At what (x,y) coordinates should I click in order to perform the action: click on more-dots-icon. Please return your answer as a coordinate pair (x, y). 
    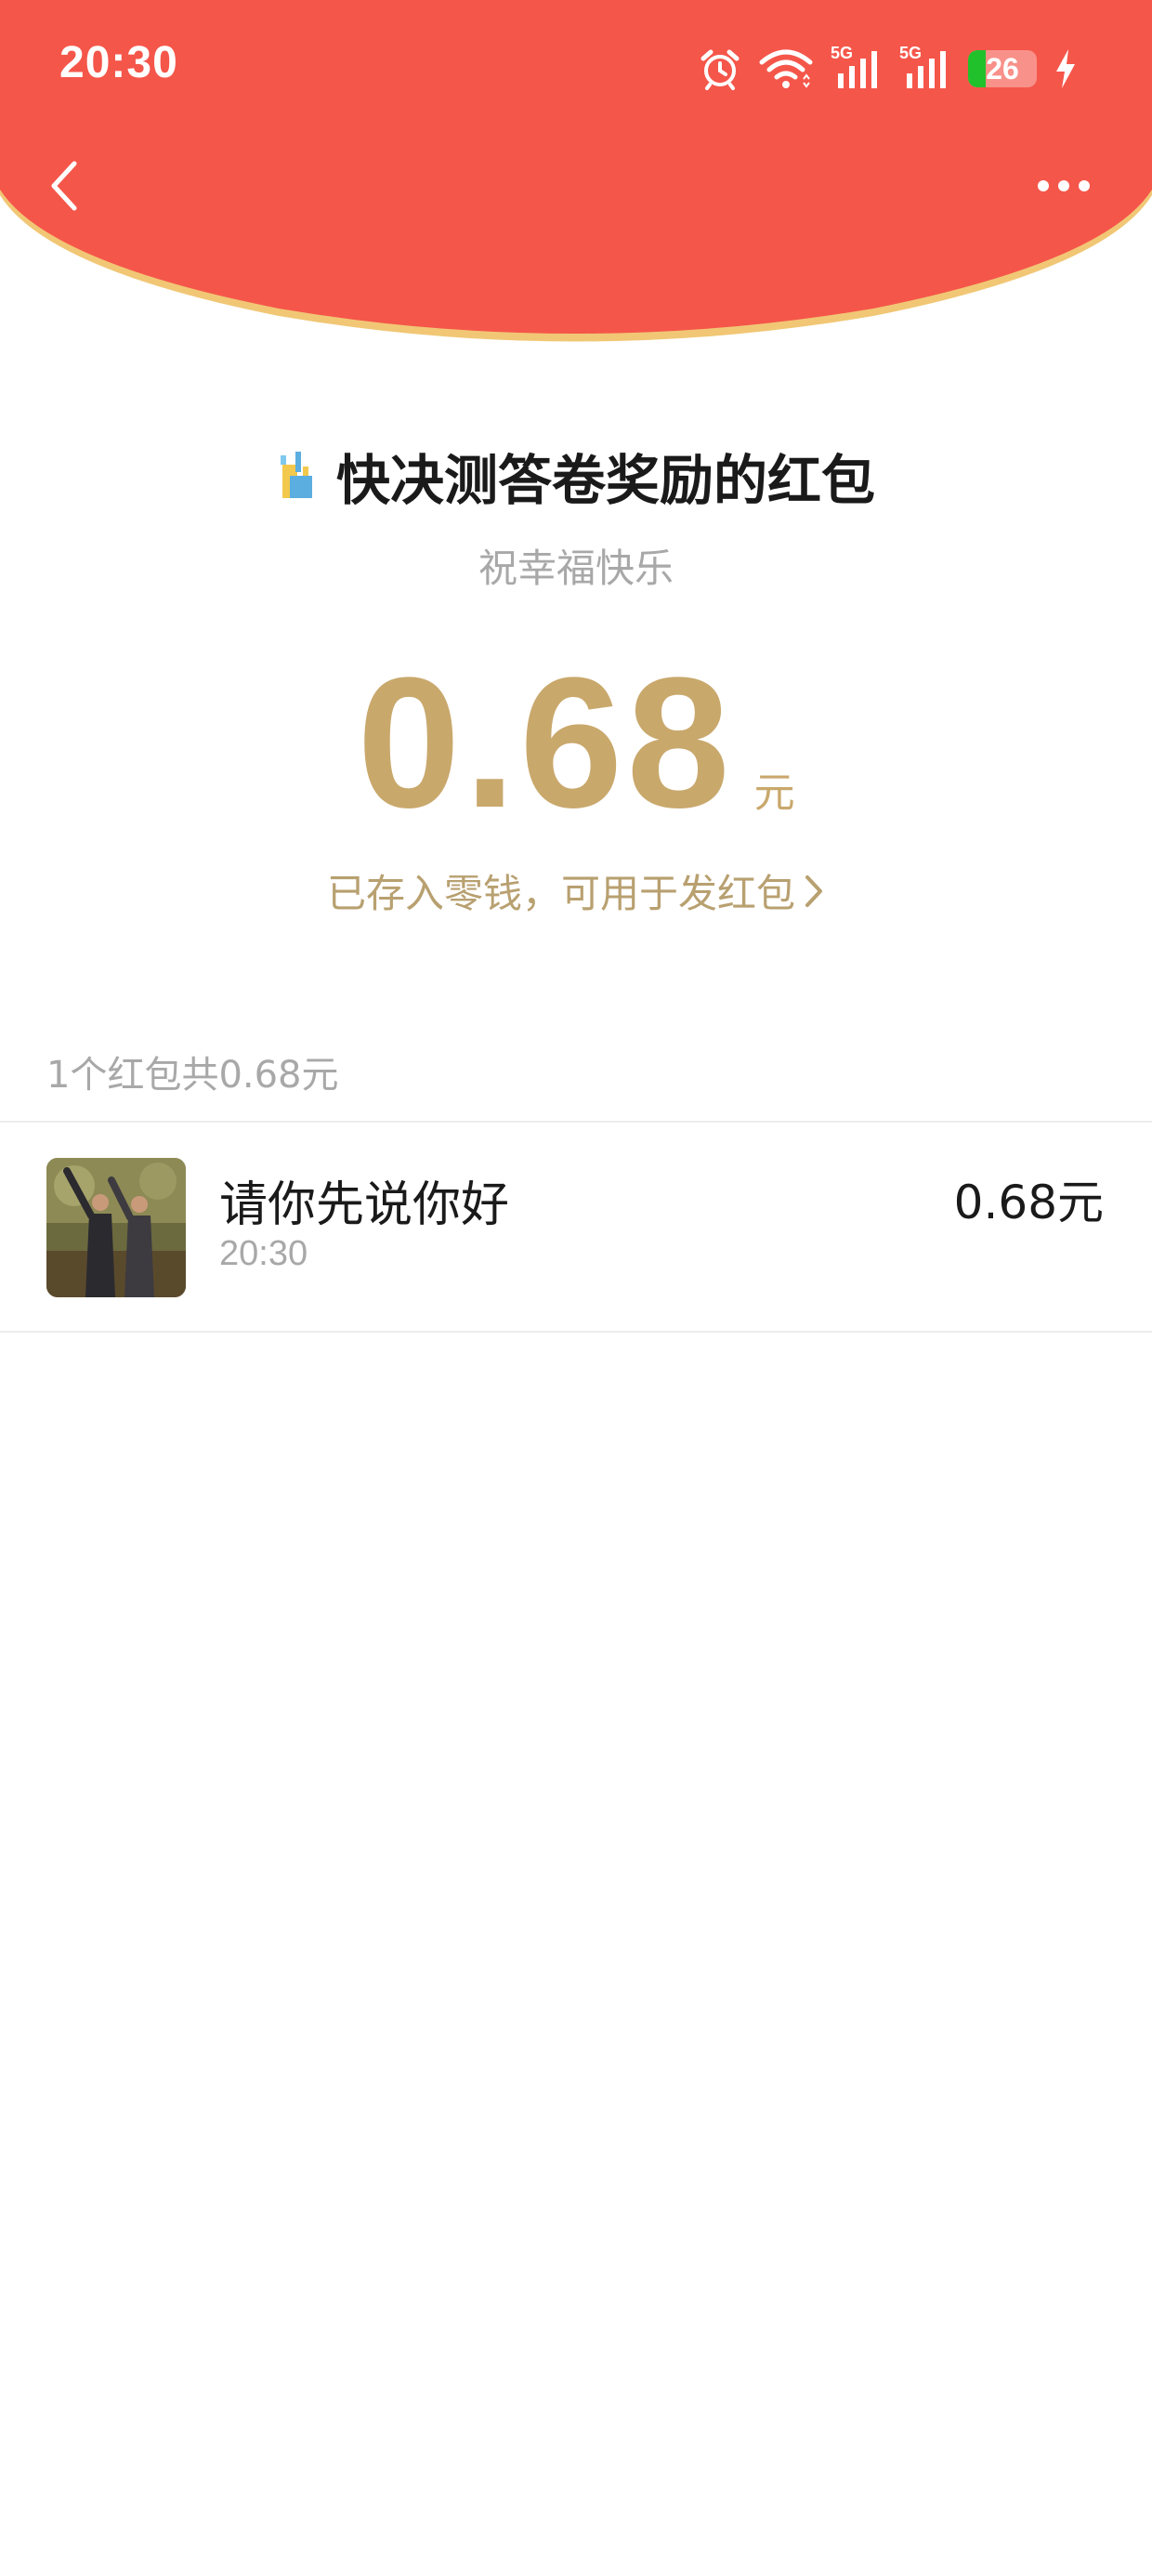
    Looking at the image, I should click on (1064, 185).